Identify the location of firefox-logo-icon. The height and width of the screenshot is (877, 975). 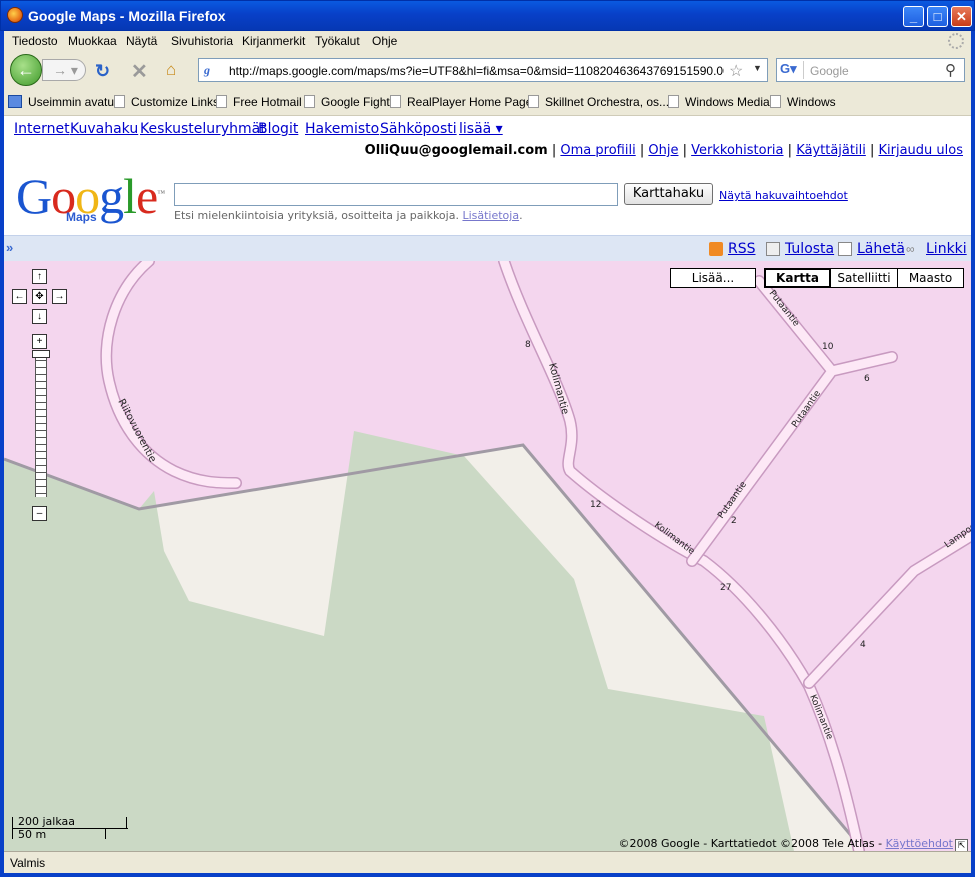
(15, 15).